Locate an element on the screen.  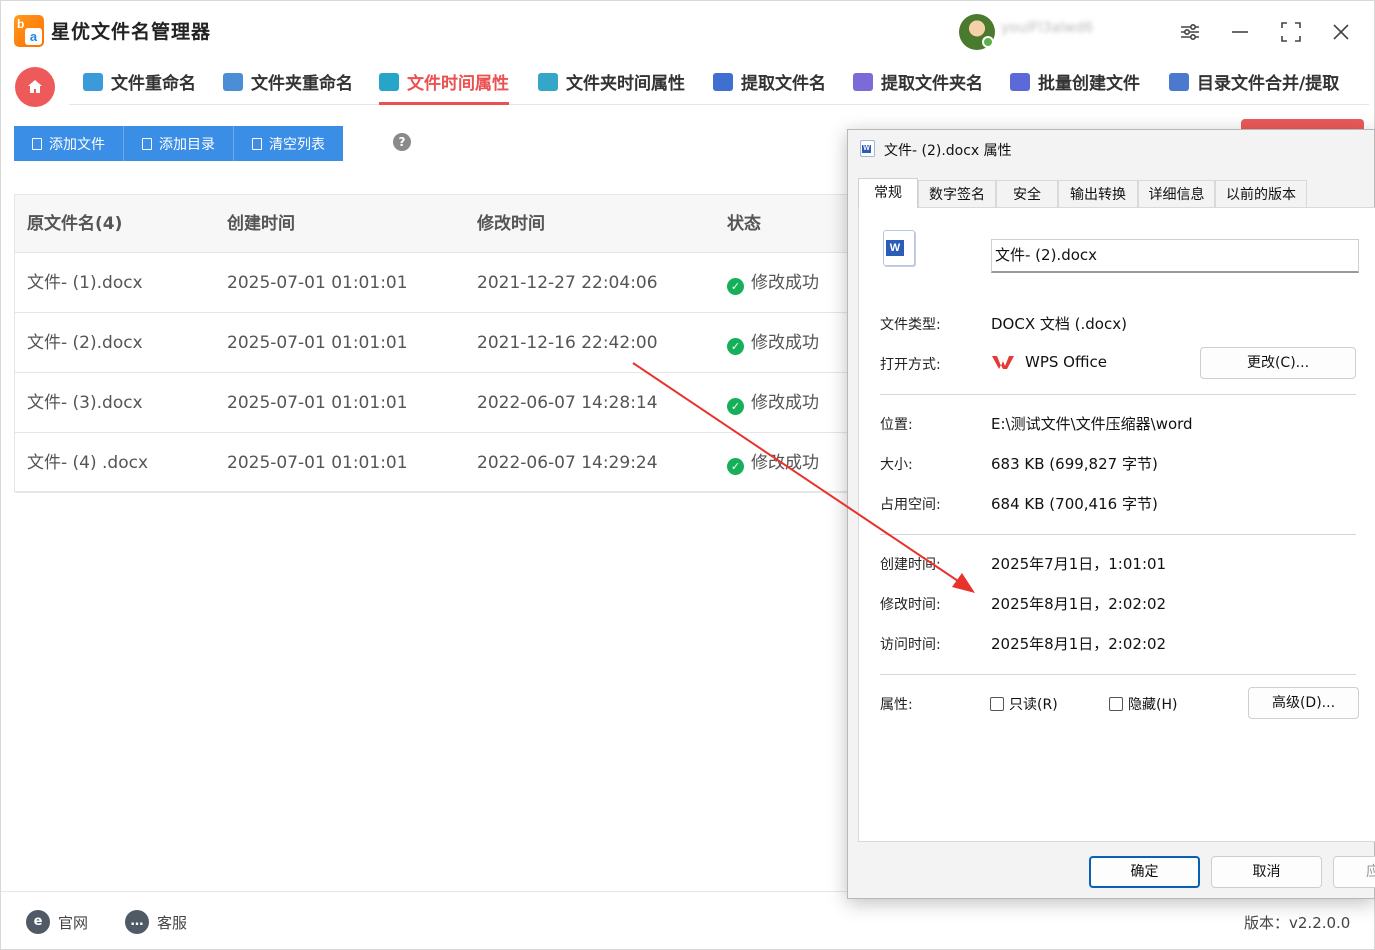
col-header-status: 状态 is located at coordinates (744, 224).